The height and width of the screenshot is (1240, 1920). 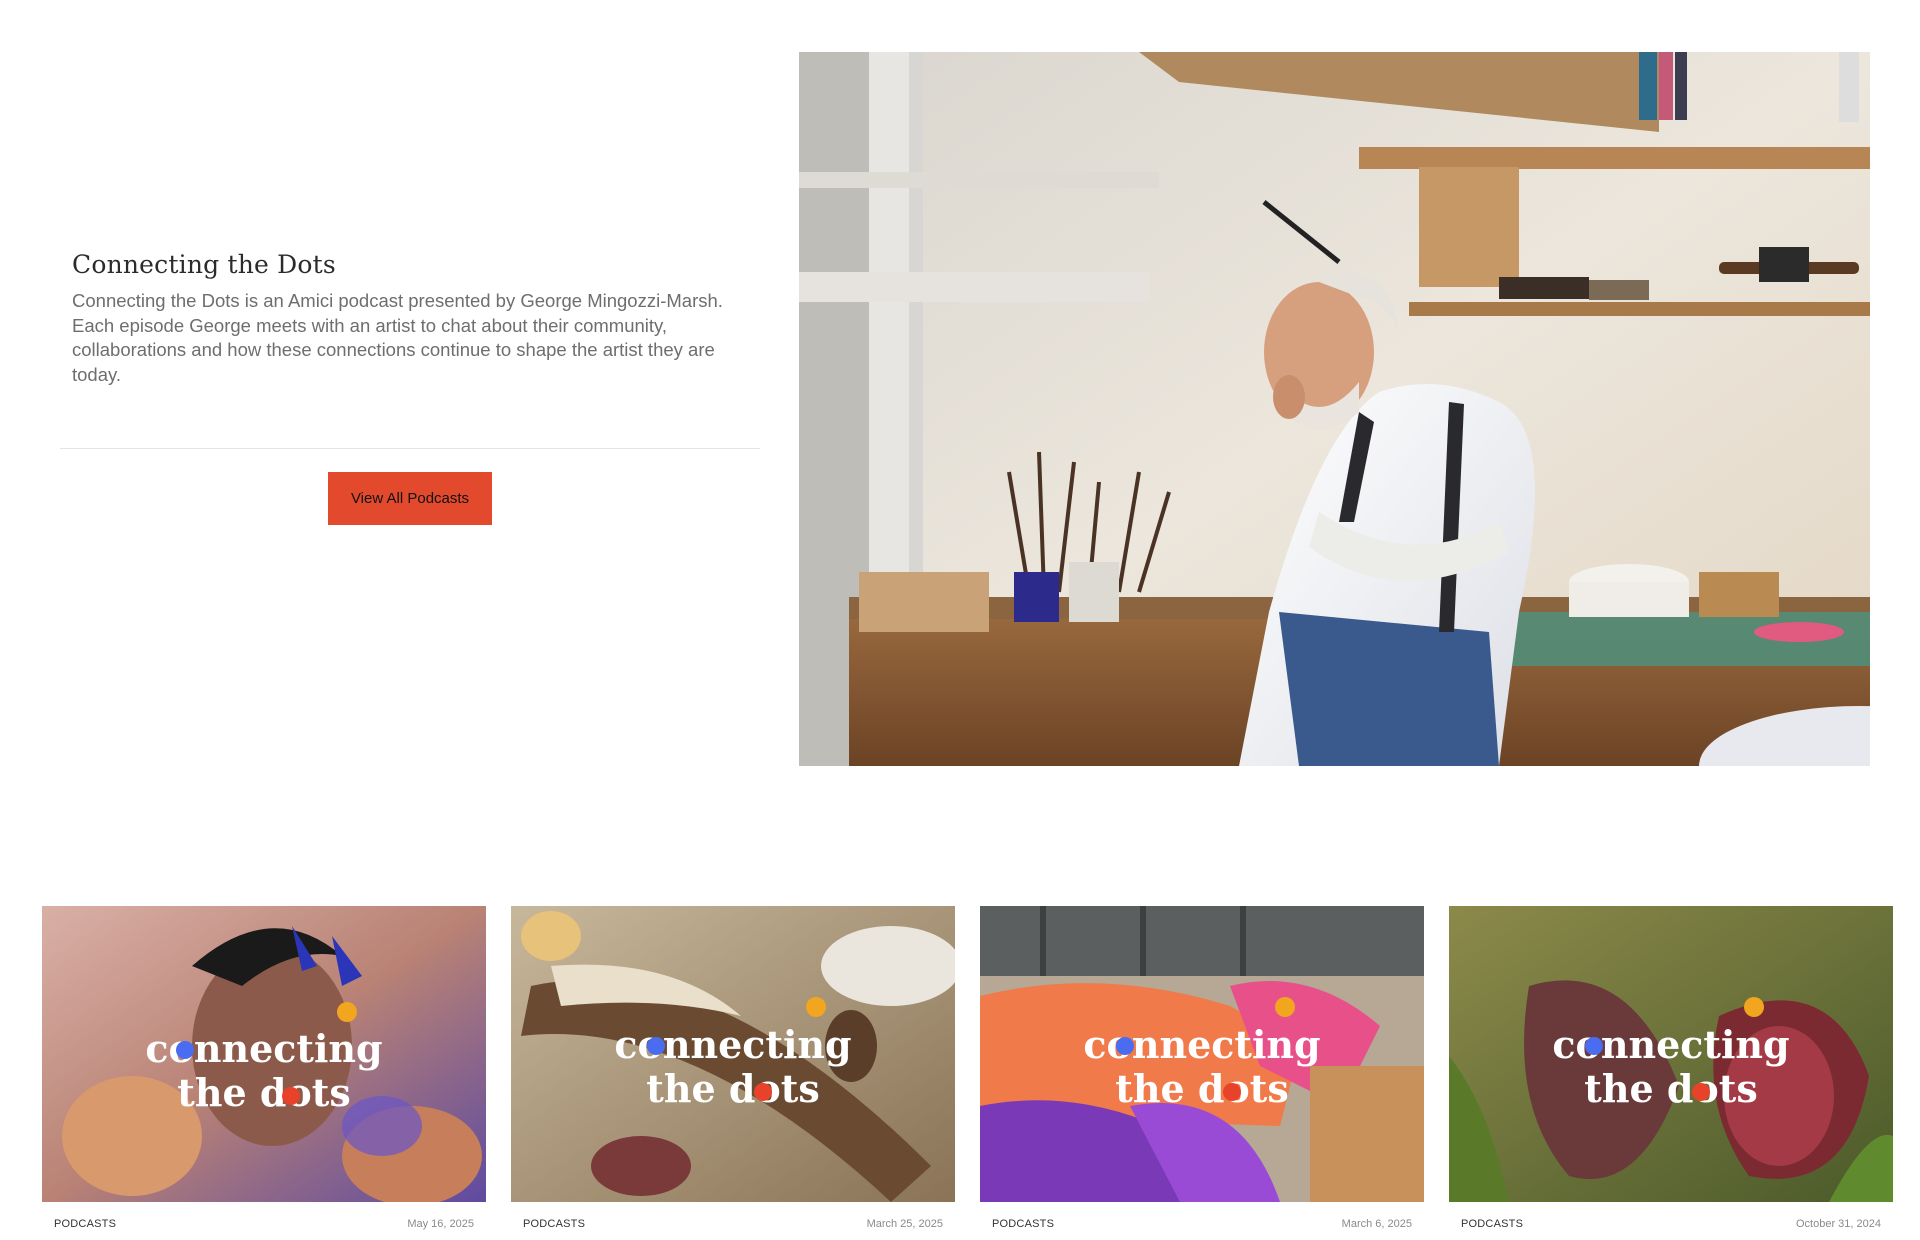 What do you see at coordinates (410, 448) in the screenshot?
I see `divider` at bounding box center [410, 448].